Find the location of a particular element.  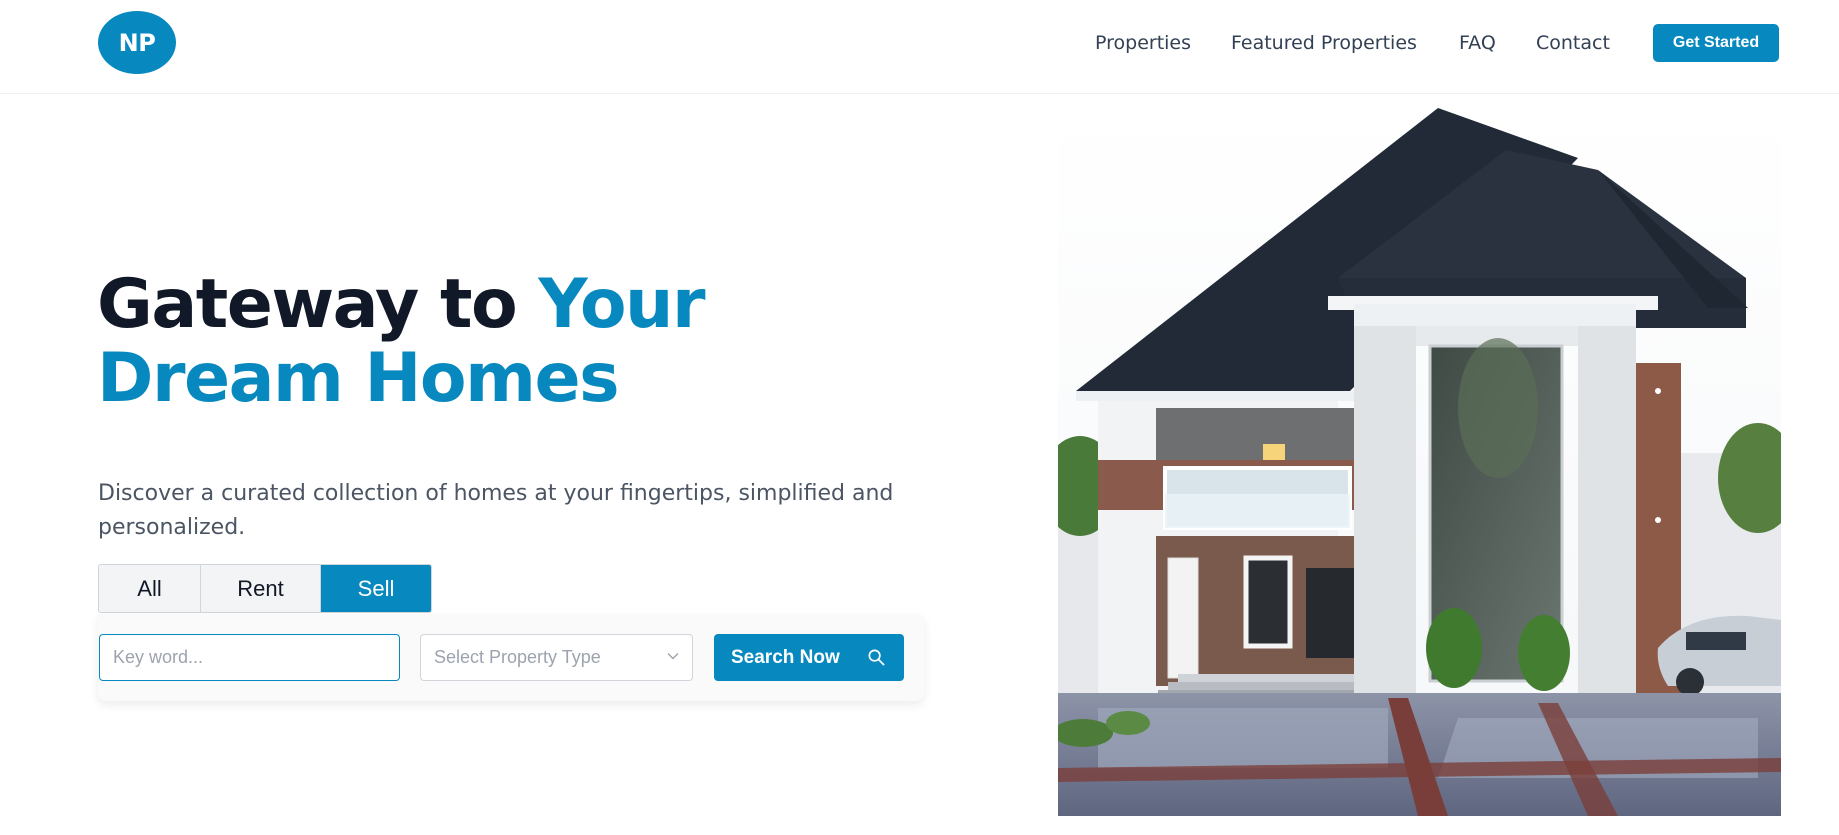

headline-part-2: Your is located at coordinates (621, 304).